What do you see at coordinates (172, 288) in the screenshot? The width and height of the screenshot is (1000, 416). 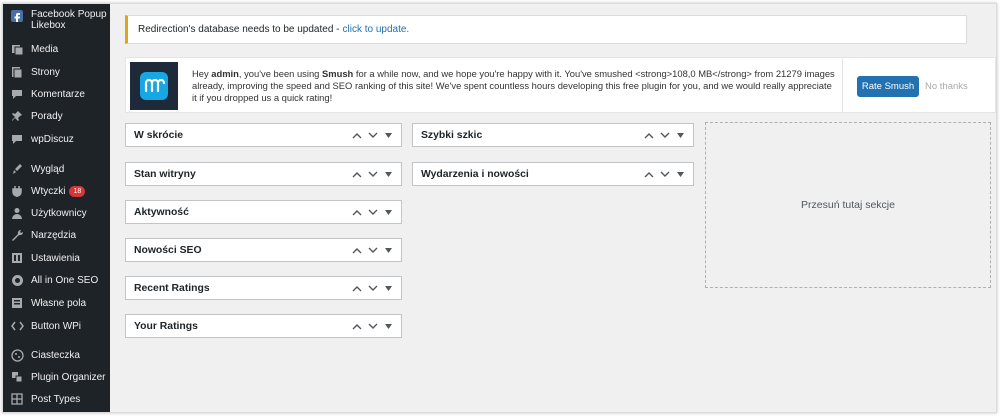 I see `widget-title: Recent Ratings` at bounding box center [172, 288].